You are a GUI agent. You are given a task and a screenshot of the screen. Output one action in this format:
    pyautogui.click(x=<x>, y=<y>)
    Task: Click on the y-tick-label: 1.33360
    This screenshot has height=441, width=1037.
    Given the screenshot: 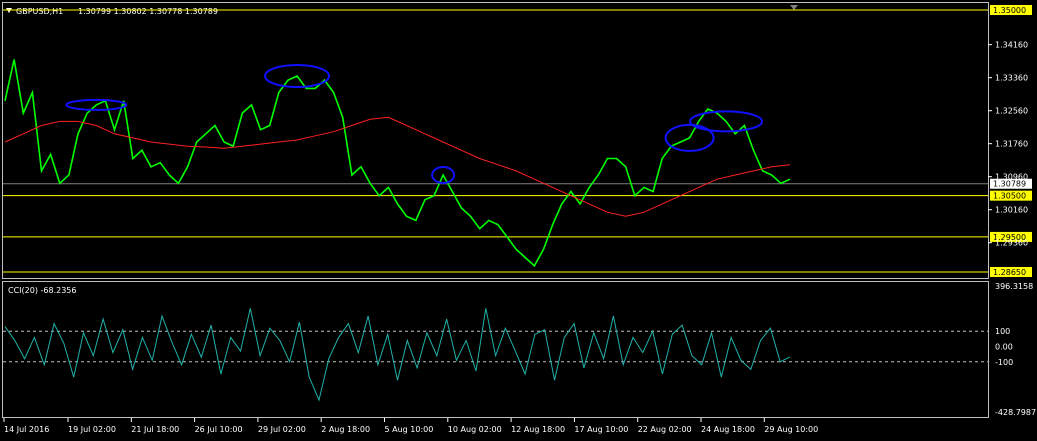 What is the action you would take?
    pyautogui.click(x=1011, y=78)
    